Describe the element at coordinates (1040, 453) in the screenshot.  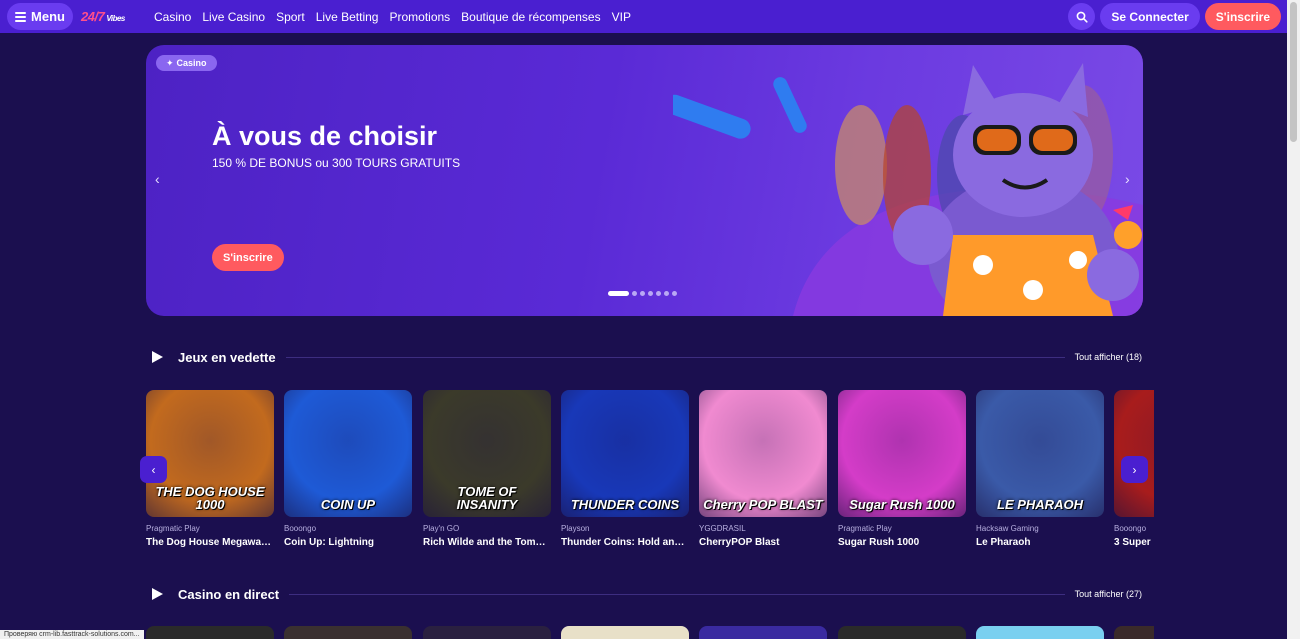
I see `game-thumbnail: LE PHARAOH` at that location.